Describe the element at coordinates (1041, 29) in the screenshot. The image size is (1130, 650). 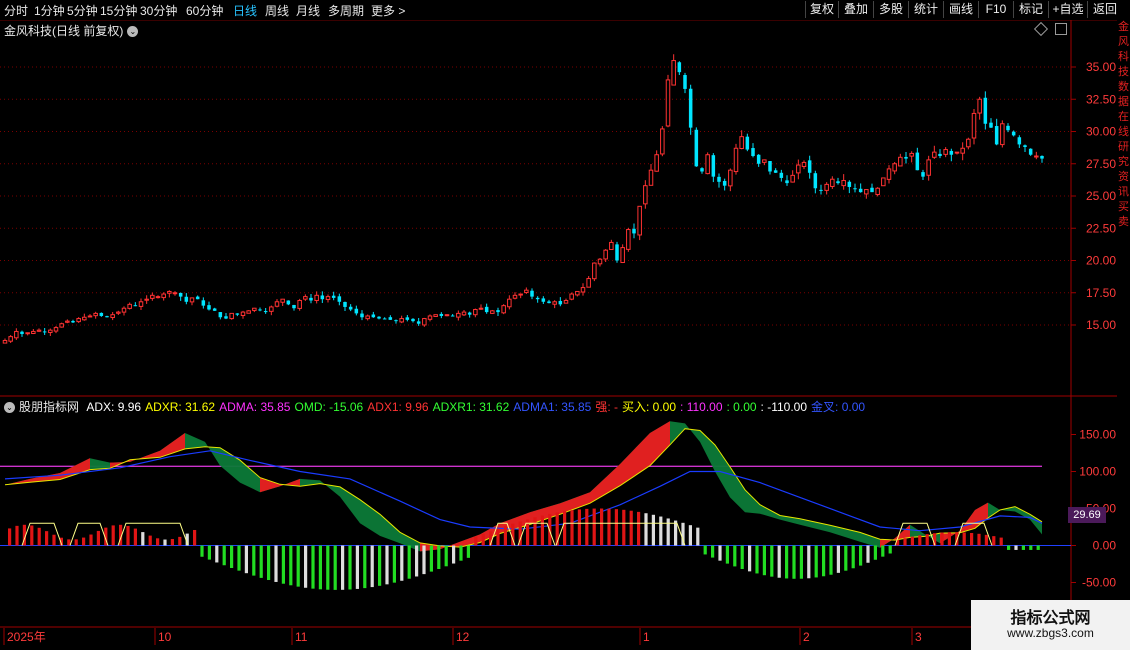
I see `diamond-icon` at that location.